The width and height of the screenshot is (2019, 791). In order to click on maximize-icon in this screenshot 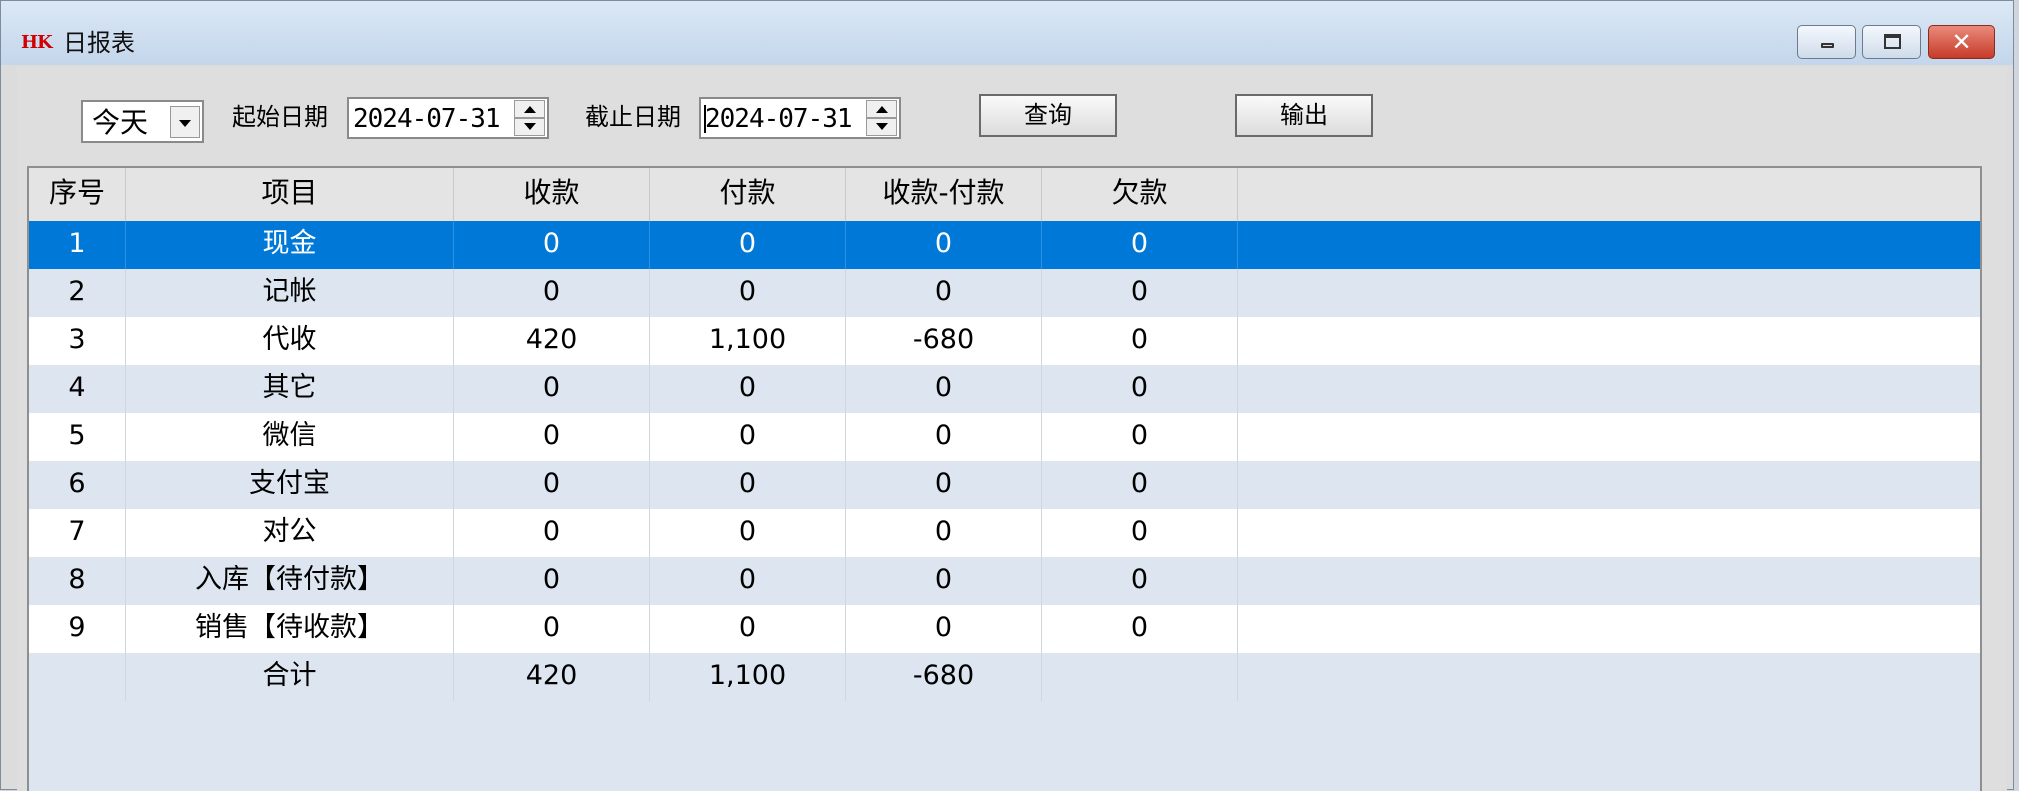, I will do `click(1892, 41)`.